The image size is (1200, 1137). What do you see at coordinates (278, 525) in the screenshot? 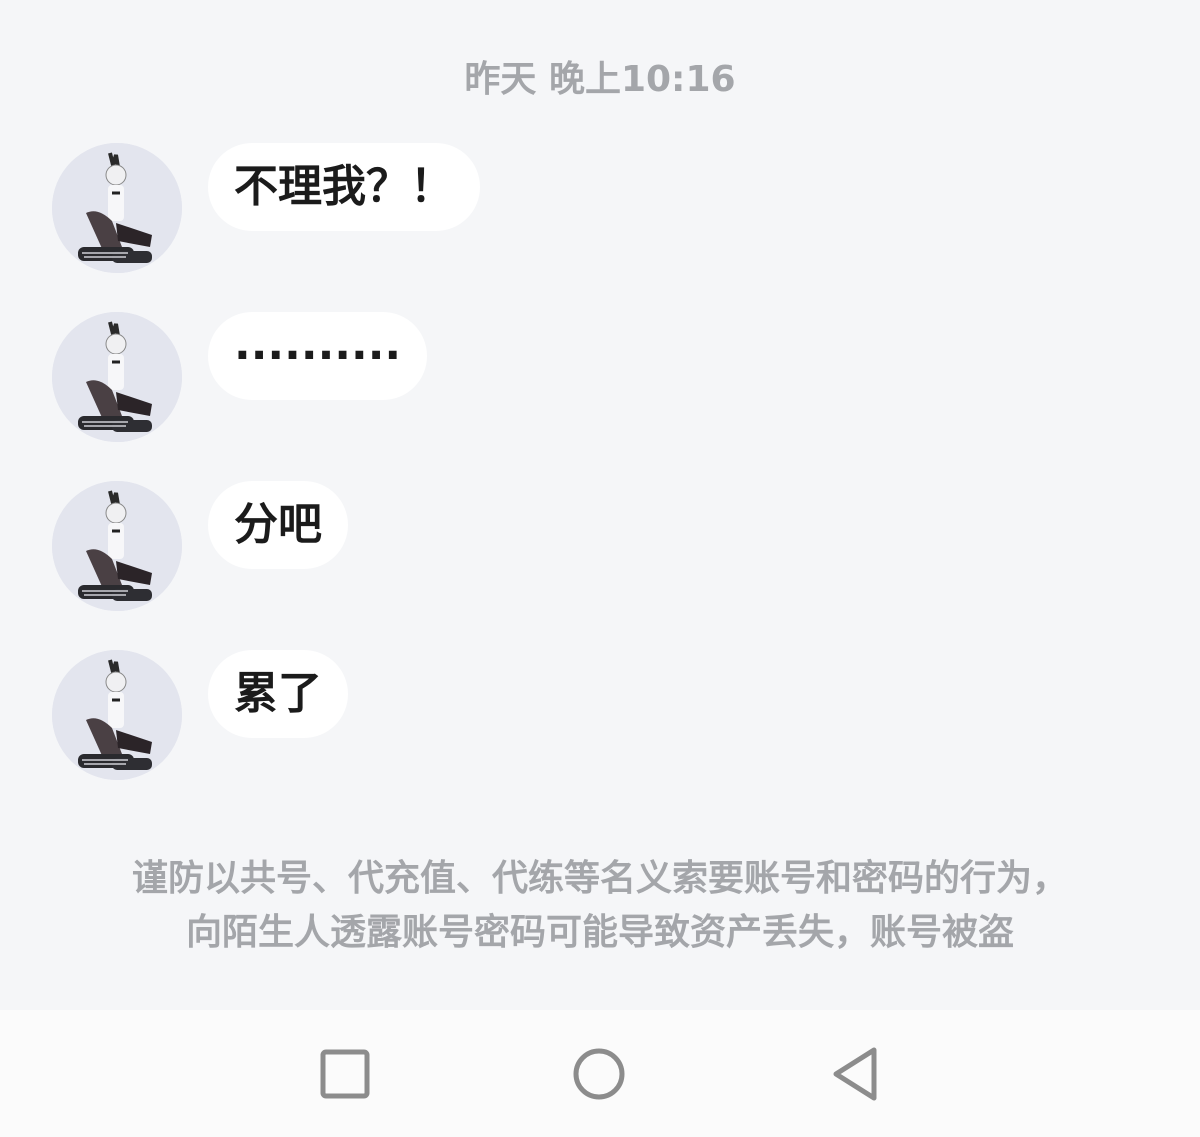
I see `message-bubble: 分吧` at bounding box center [278, 525].